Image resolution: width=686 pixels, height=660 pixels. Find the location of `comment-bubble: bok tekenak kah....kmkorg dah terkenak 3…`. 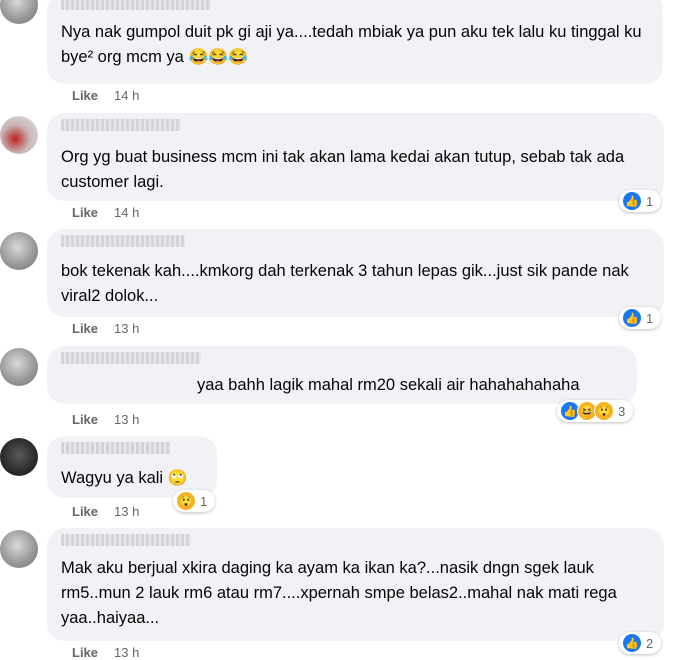

comment-bubble: bok tekenak kah....kmkorg dah terkenak 3… is located at coordinates (355, 273).